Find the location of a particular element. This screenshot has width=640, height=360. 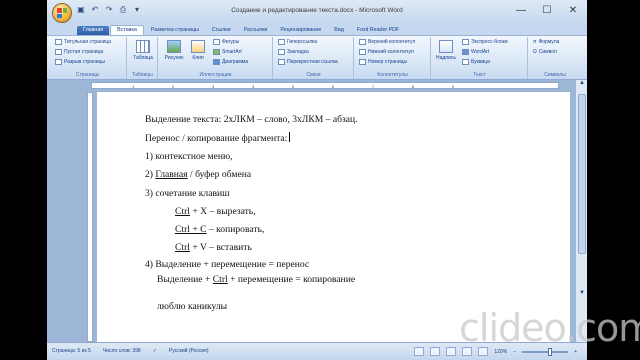

bookmark-button: Закладка is located at coordinates (293, 52).